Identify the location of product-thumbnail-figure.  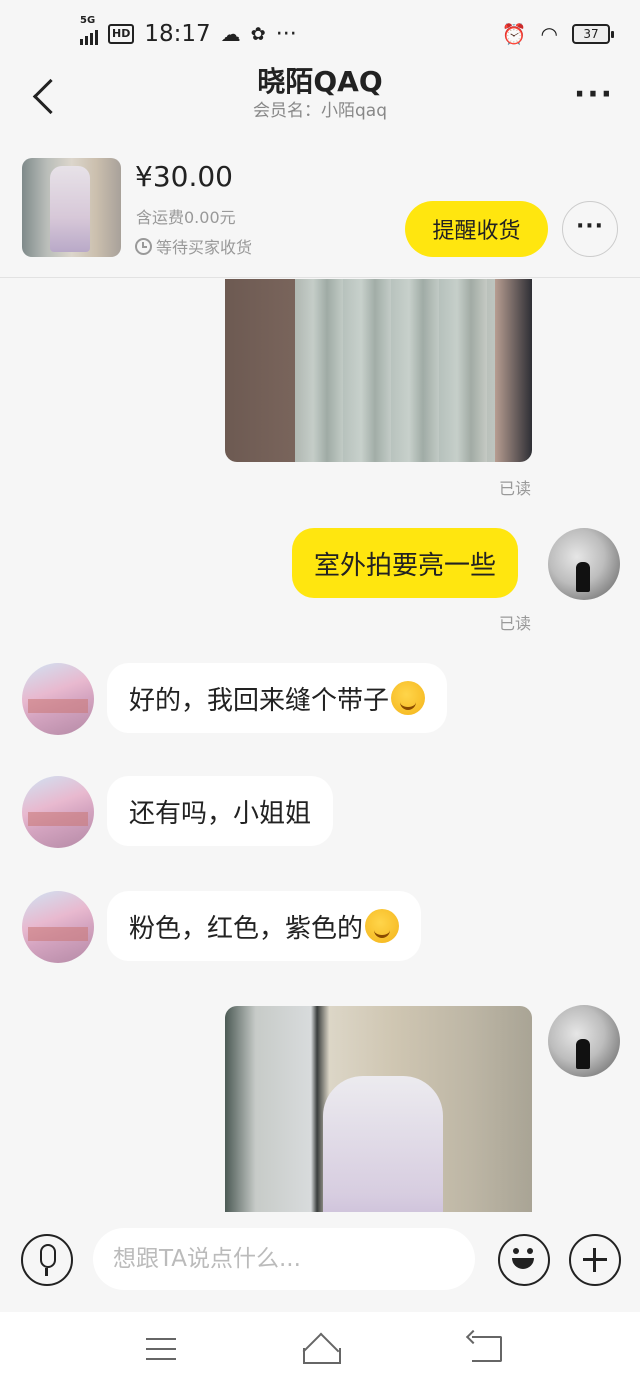
(70, 209).